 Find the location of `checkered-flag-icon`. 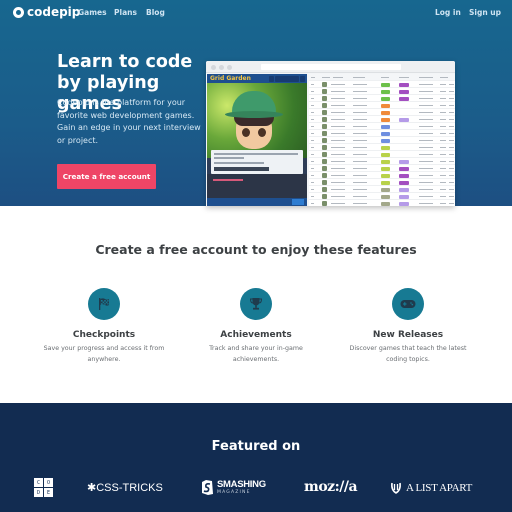

checkered-flag-icon is located at coordinates (104, 304).